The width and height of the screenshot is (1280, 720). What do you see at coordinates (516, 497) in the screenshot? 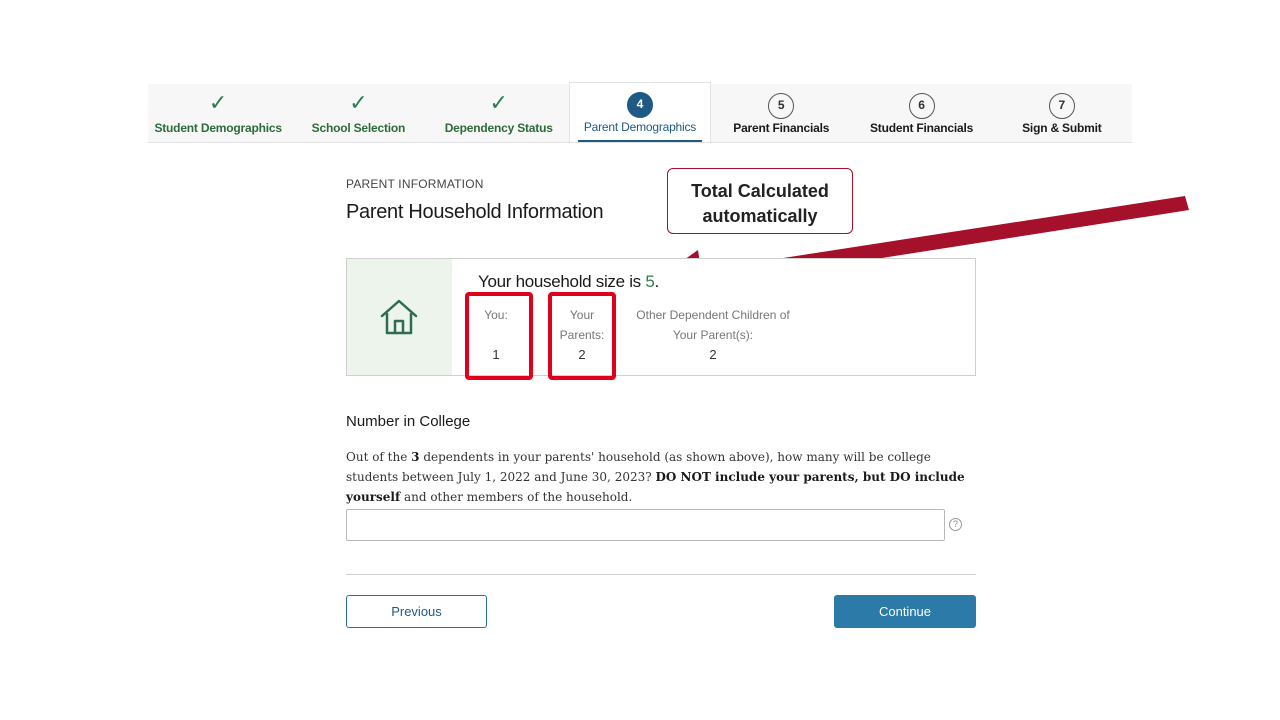
I see `question-part-3: and other members of the household.` at bounding box center [516, 497].